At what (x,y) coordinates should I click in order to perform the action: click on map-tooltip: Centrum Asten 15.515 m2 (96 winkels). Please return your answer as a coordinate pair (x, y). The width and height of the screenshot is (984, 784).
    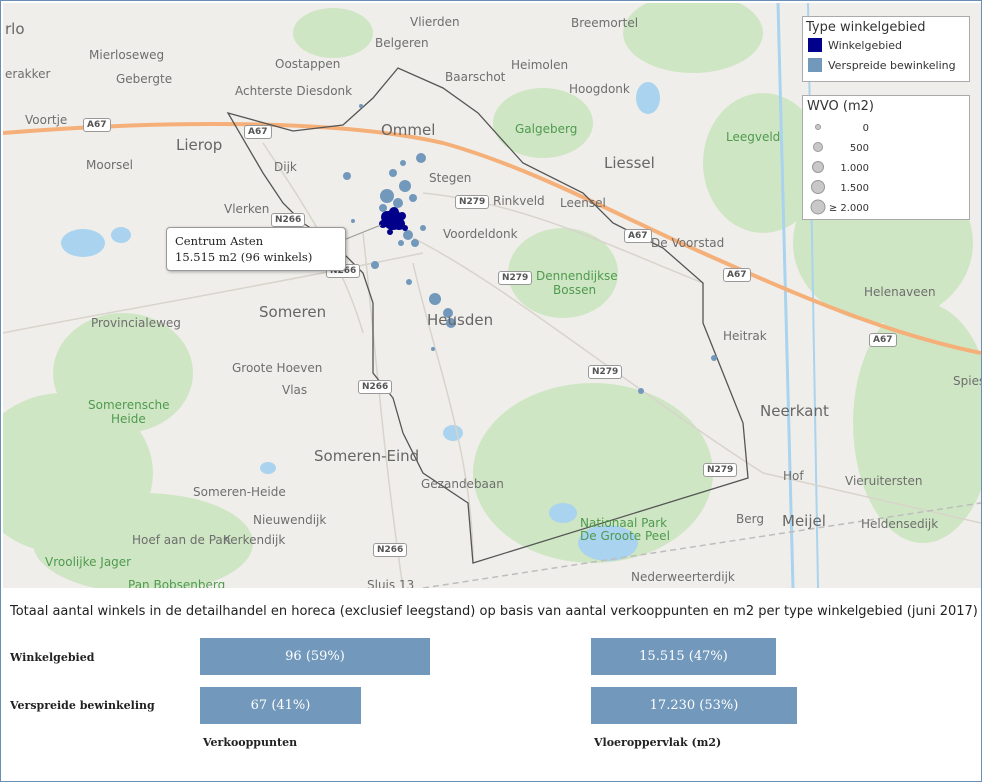
    Looking at the image, I should click on (256, 249).